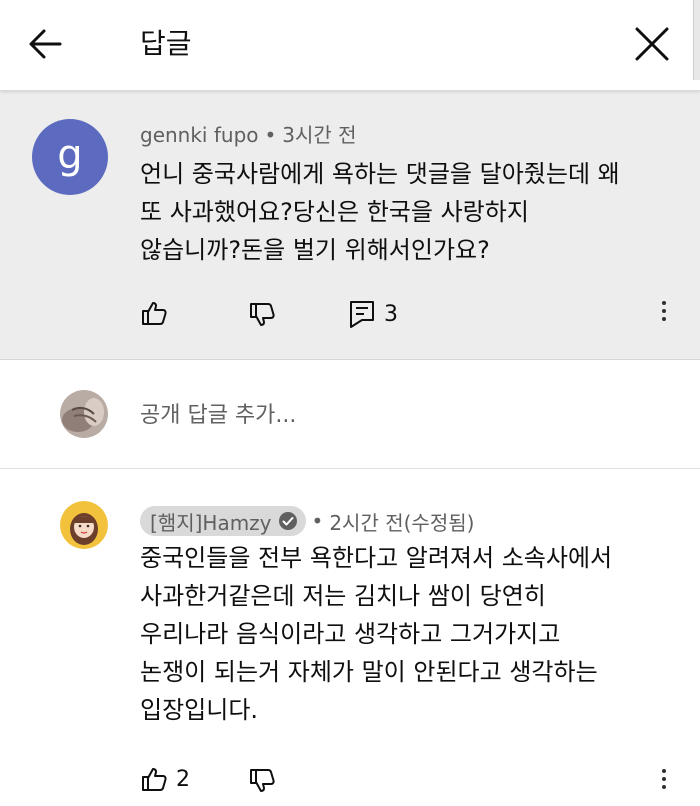  What do you see at coordinates (369, 672) in the screenshot?
I see `reply-line: 논쟁이 되는거 자체가 말이 안된다고 생각하는` at bounding box center [369, 672].